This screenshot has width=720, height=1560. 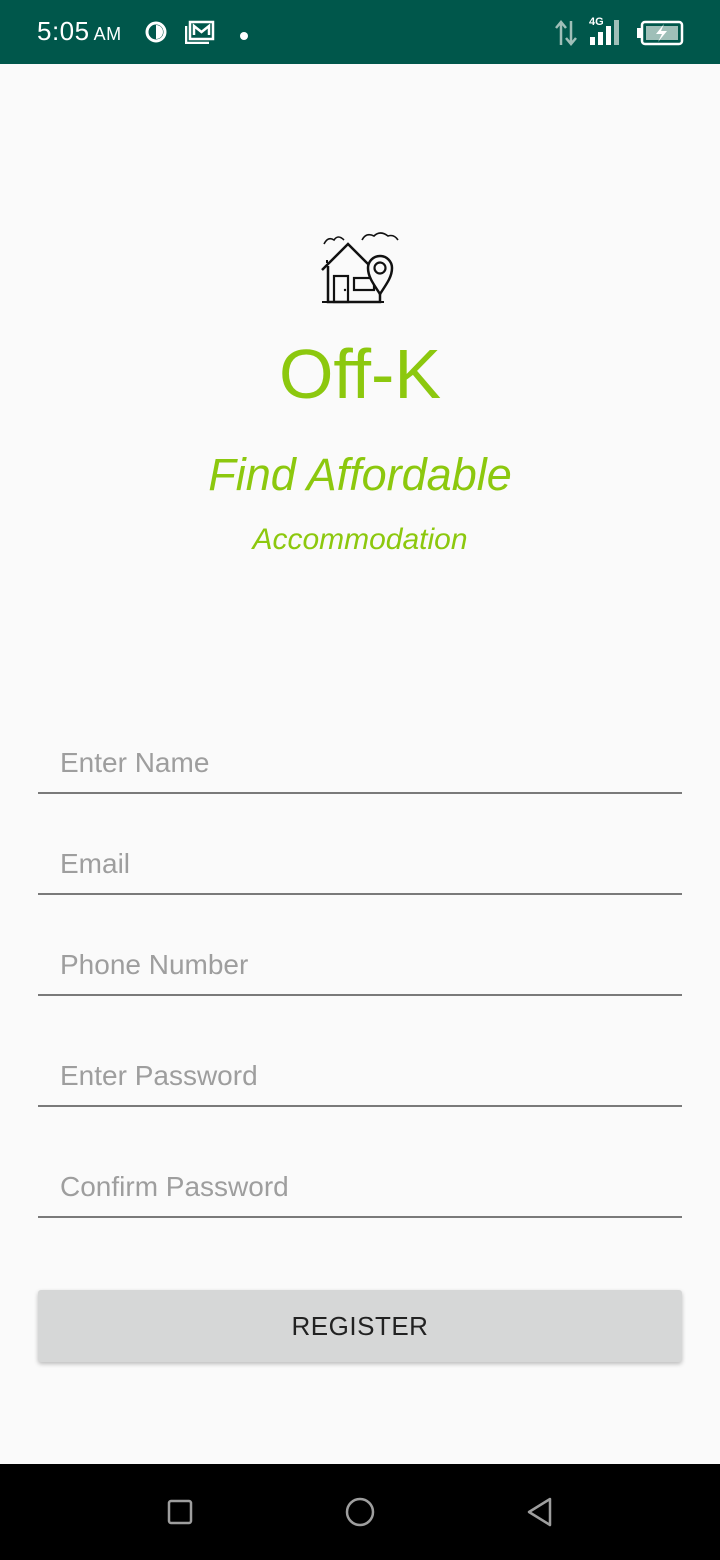 I want to click on phone-field, so click(x=360, y=966).